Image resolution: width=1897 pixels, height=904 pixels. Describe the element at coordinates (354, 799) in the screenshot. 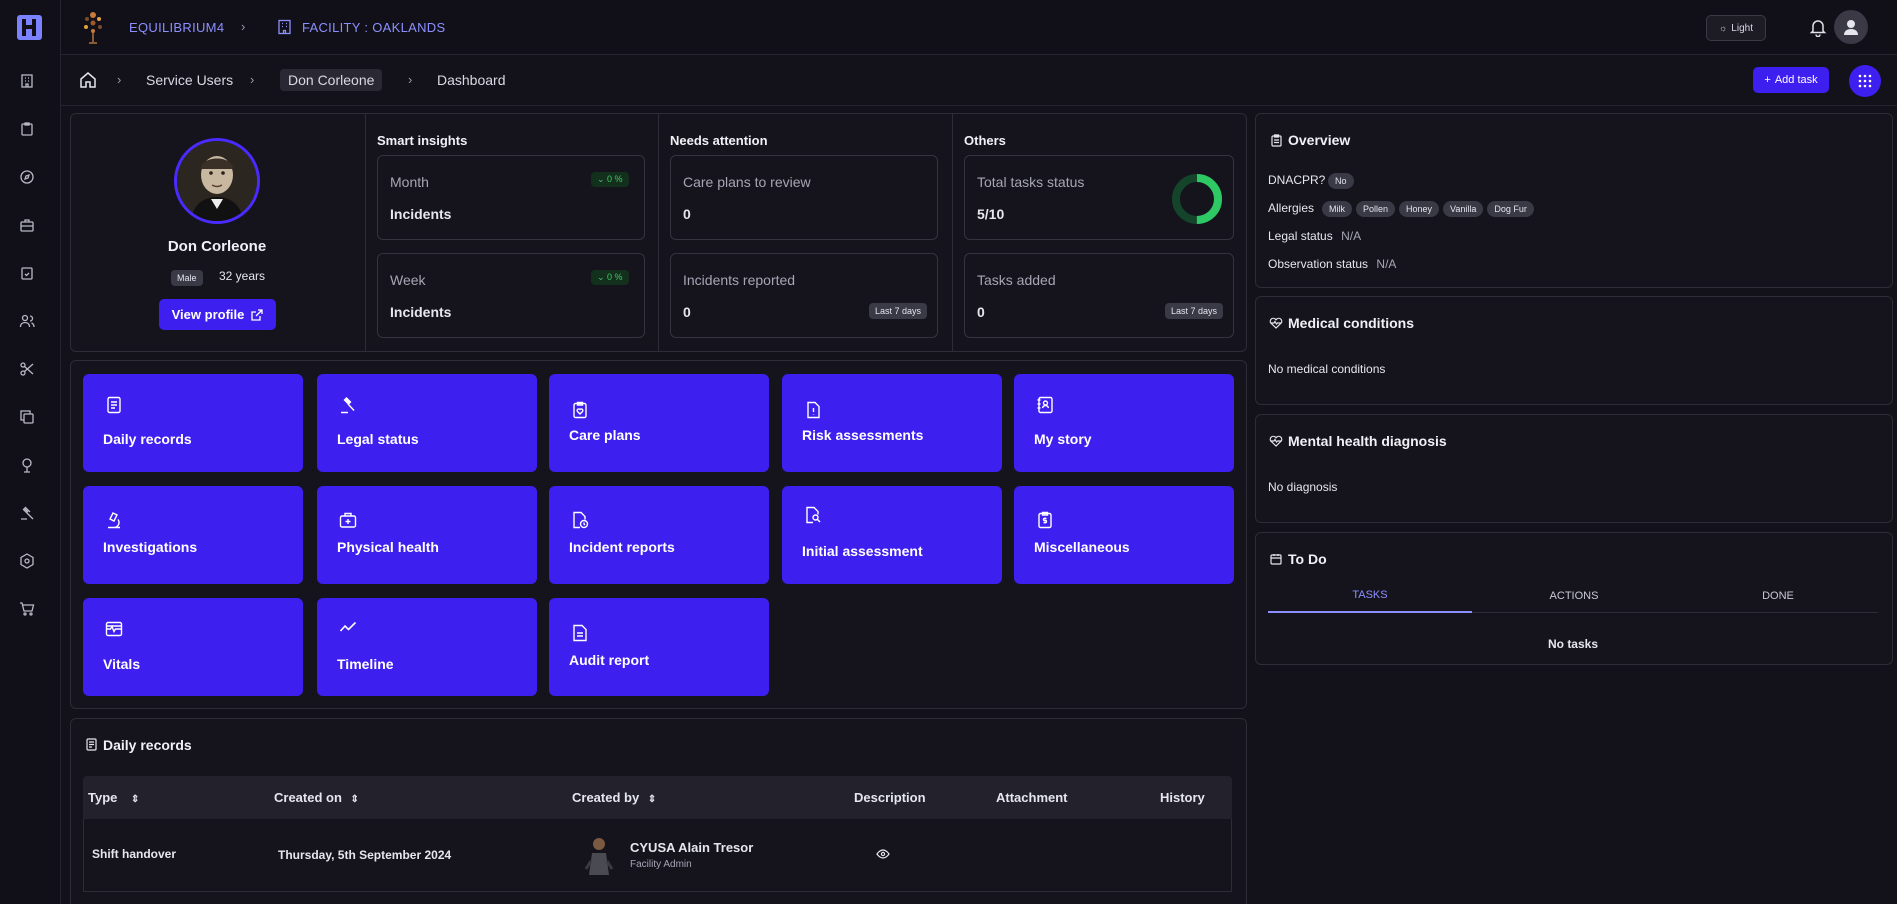

I see `sort-icon: ⇕` at that location.